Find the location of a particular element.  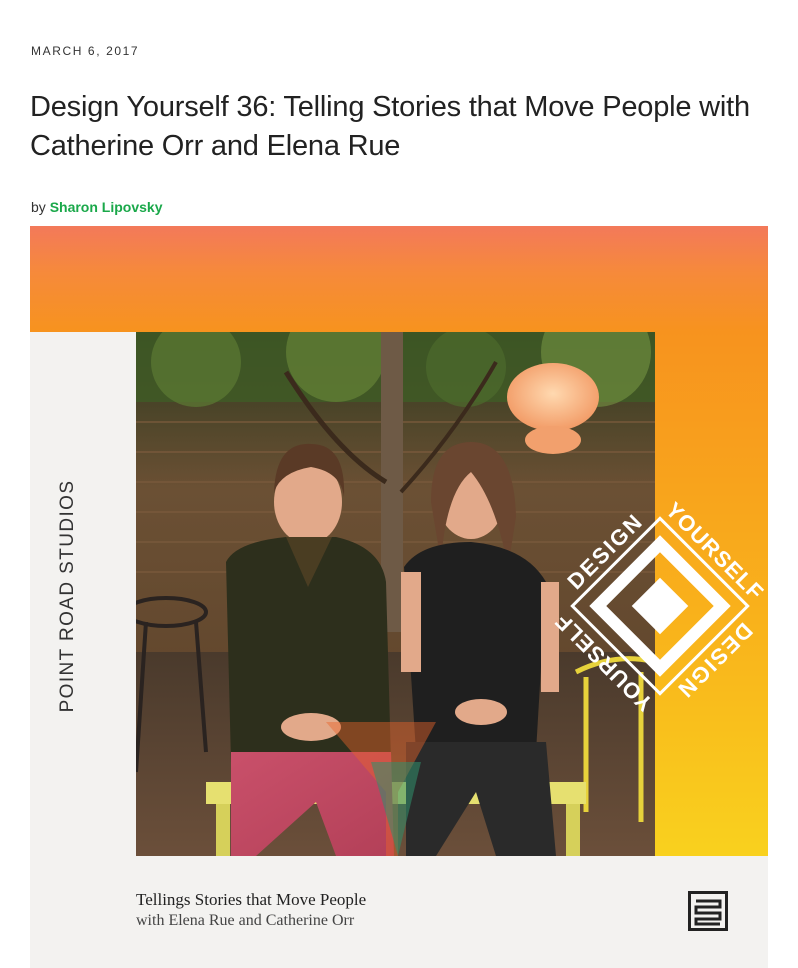

badge-top-text: YOURSELF is located at coordinates (714, 551).